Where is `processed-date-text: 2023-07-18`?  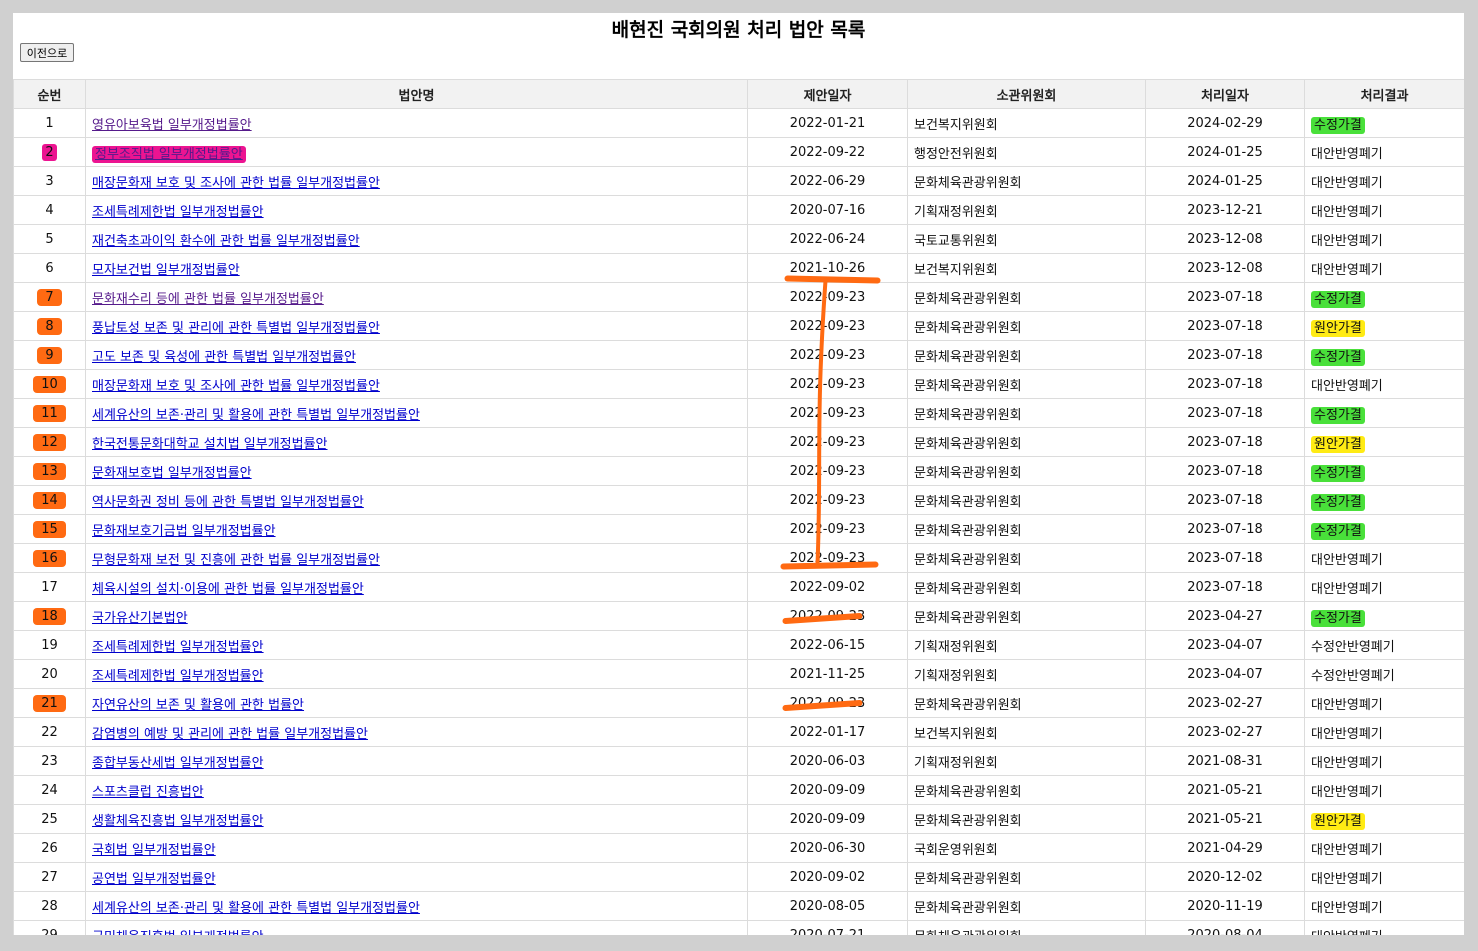 processed-date-text: 2023-07-18 is located at coordinates (1225, 326).